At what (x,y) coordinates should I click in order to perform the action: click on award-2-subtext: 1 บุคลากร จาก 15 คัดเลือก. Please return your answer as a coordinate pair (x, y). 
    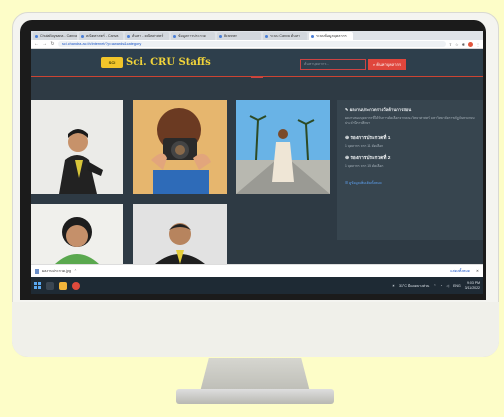
    Looking at the image, I should click on (364, 166).